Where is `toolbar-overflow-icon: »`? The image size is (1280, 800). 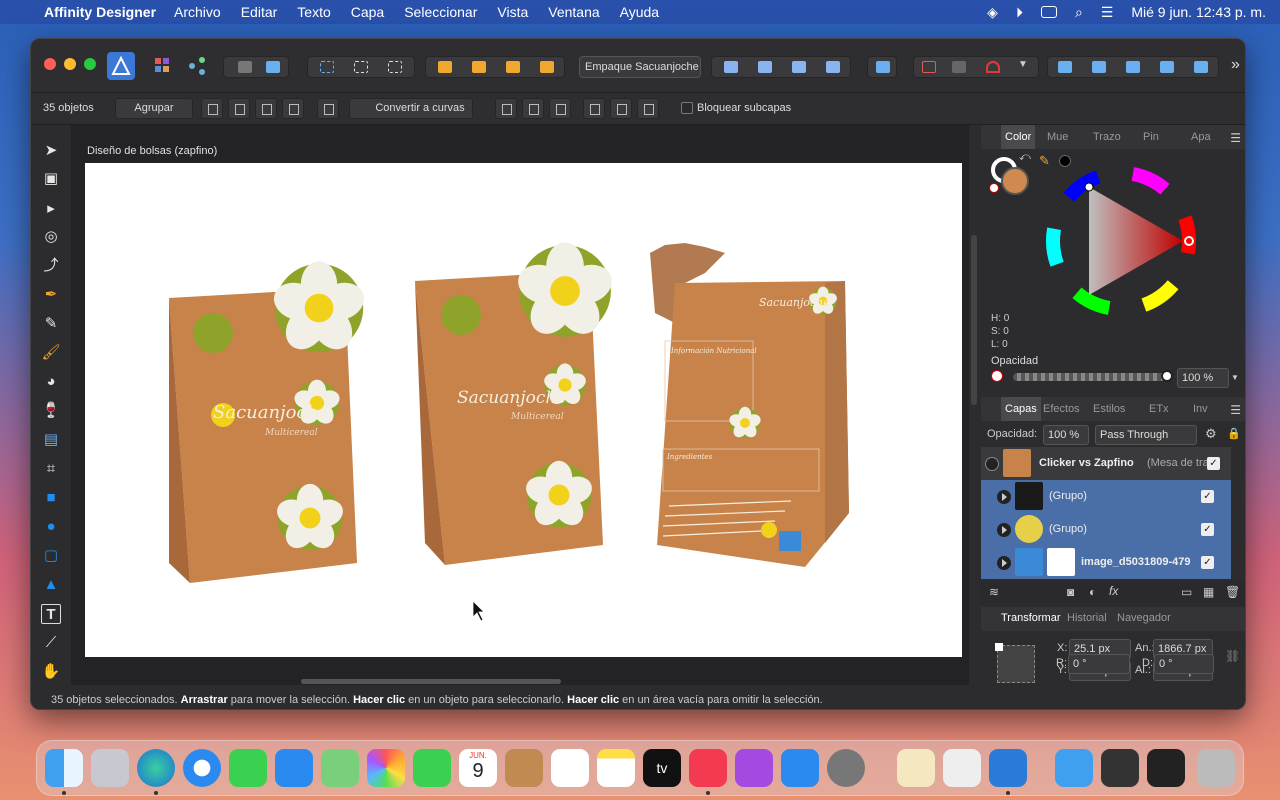 toolbar-overflow-icon: » is located at coordinates (1235, 65).